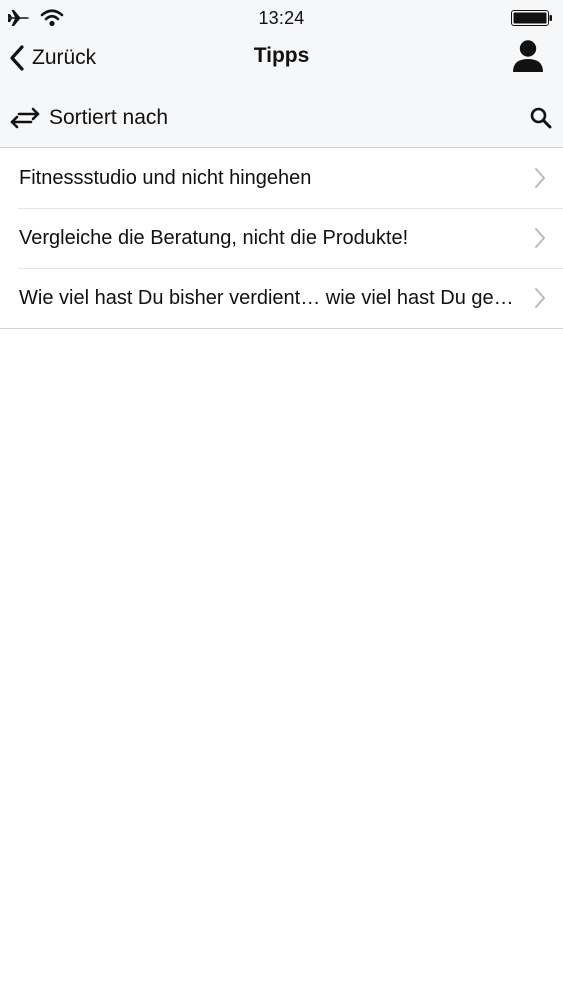 The image size is (563, 1000). Describe the element at coordinates (281, 118) in the screenshot. I see `sort-toolbar: Sortiert nach` at that location.